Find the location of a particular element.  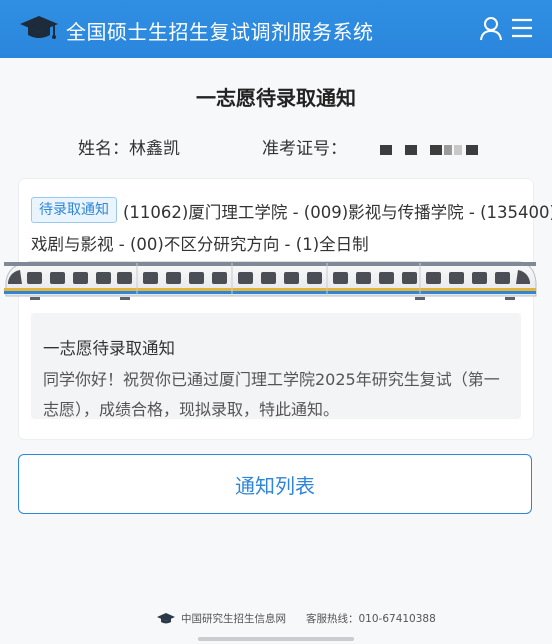

exam-number-redacted is located at coordinates (430, 149).